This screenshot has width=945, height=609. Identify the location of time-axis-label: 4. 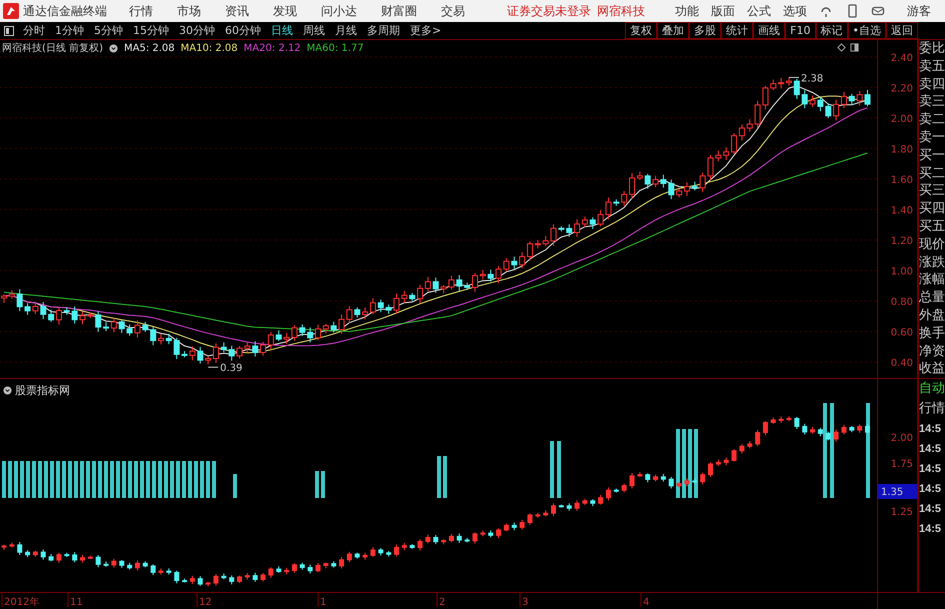
(645, 600).